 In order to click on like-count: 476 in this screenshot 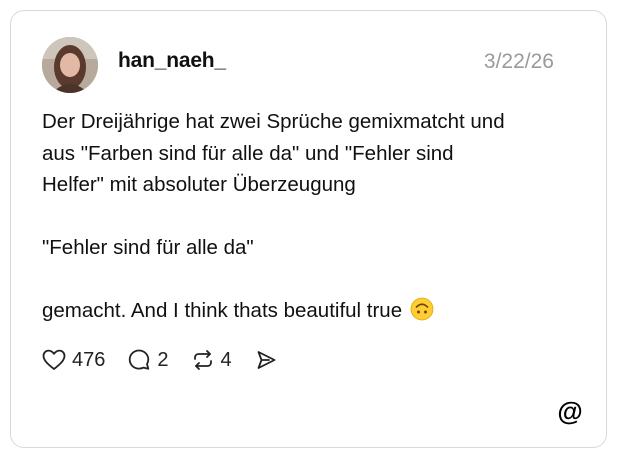, I will do `click(89, 359)`.